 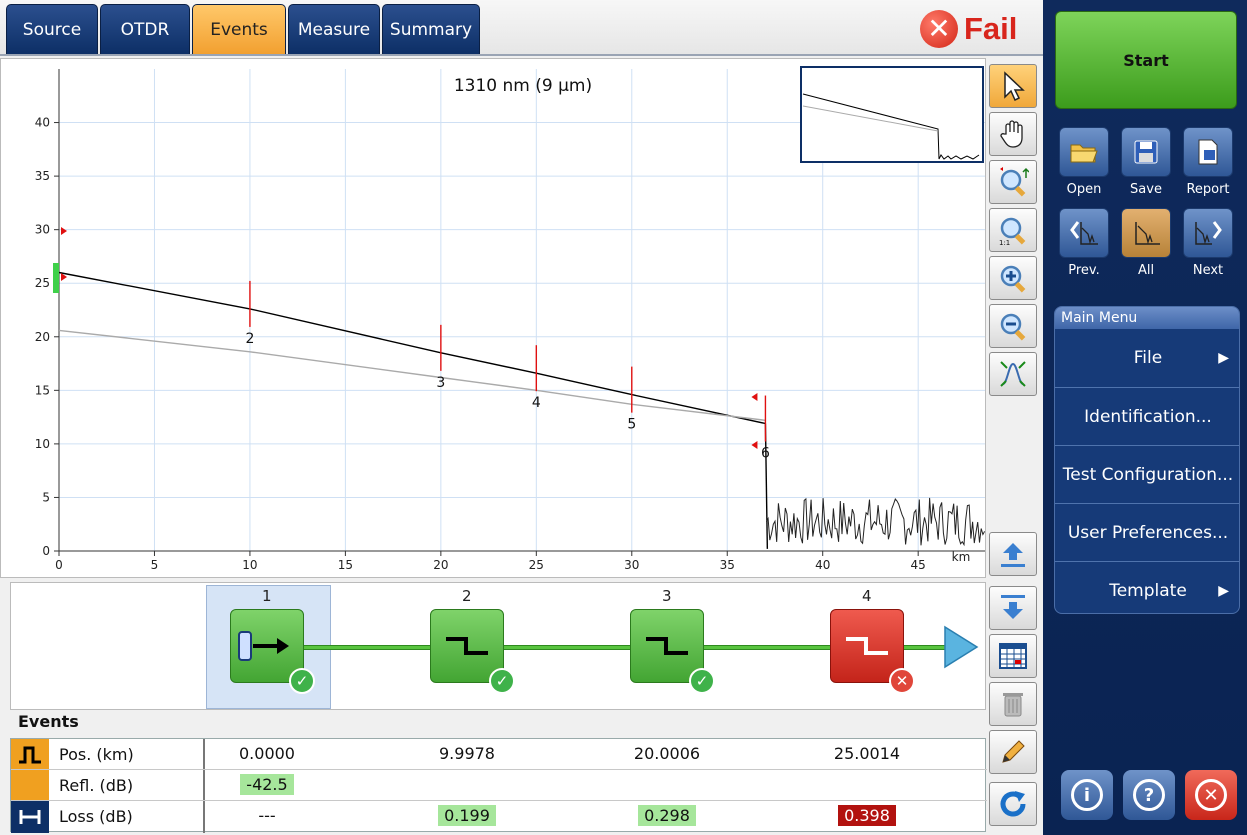 What do you see at coordinates (56, 278) in the screenshot?
I see `launch-cursor` at bounding box center [56, 278].